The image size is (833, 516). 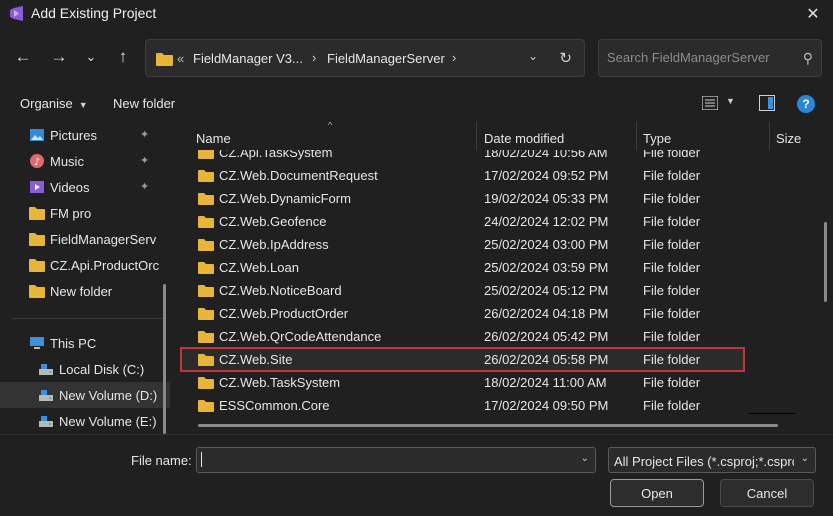 I want to click on sidebar-item-videos: Videos ✦, so click(x=85, y=187).